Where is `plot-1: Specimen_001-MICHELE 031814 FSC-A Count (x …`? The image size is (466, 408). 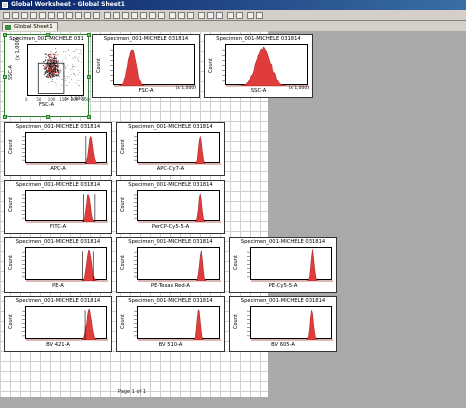 plot-1: Specimen_001-MICHELE 031814 FSC-A Count (x … is located at coordinates (146, 66).